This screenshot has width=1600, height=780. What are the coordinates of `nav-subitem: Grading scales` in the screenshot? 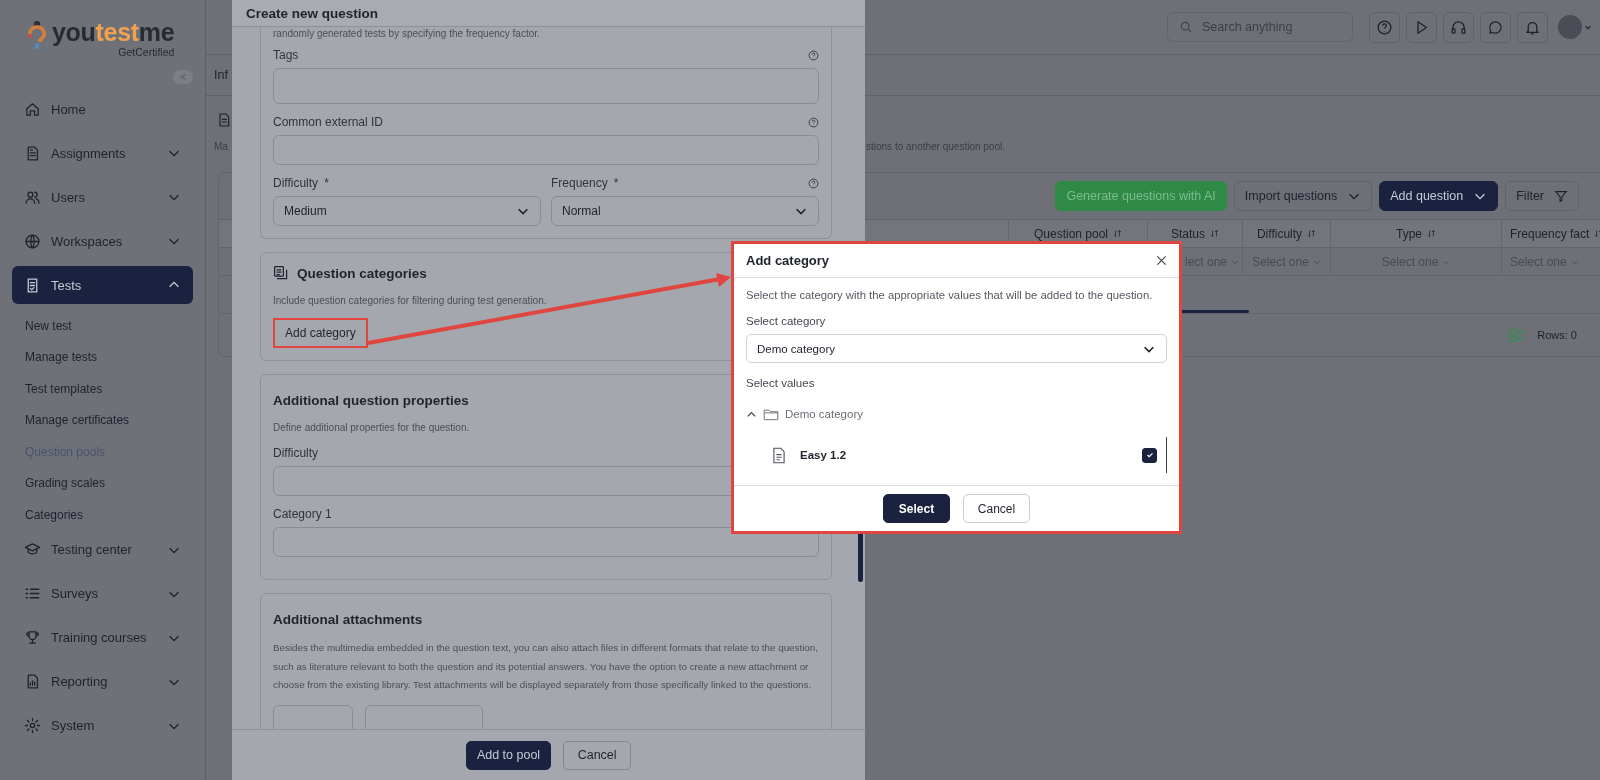 It's located at (102, 483).